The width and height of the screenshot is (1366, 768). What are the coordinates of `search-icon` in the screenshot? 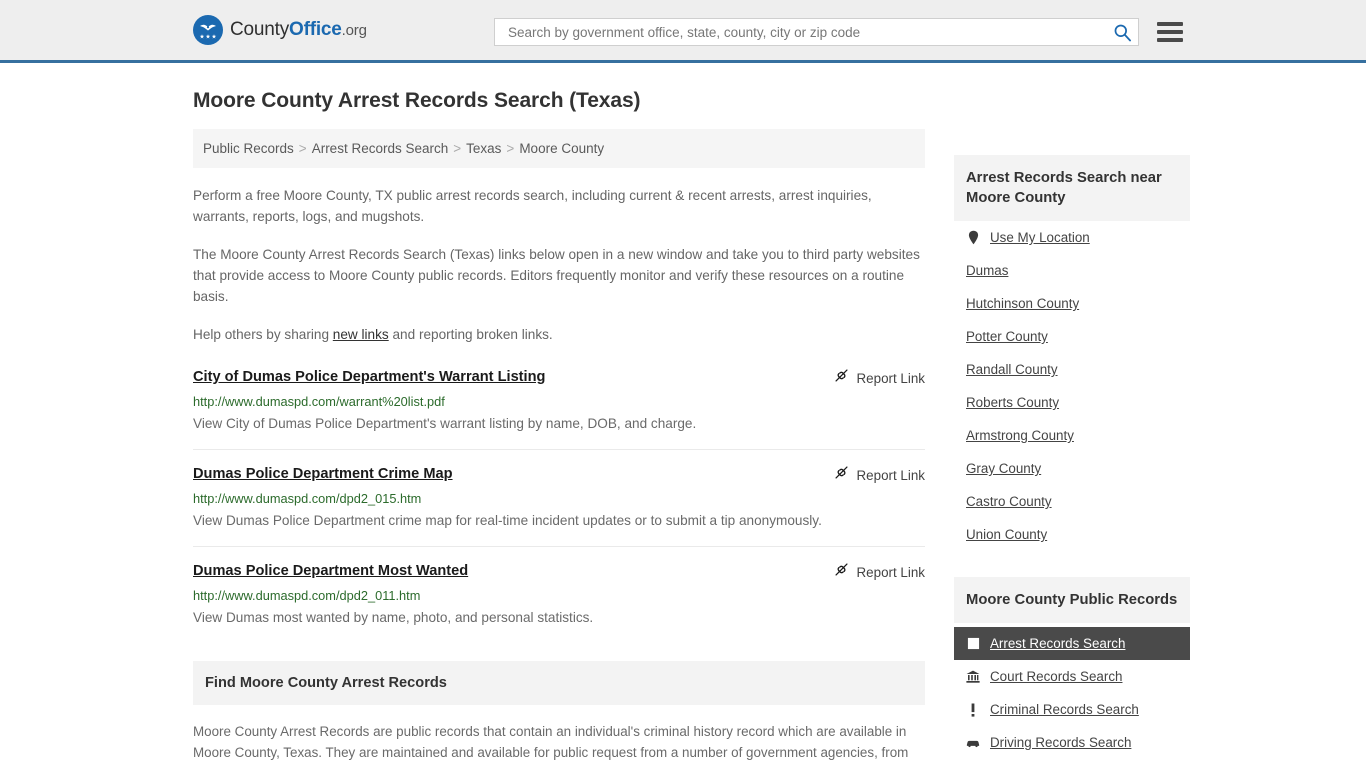 It's located at (1122, 32).